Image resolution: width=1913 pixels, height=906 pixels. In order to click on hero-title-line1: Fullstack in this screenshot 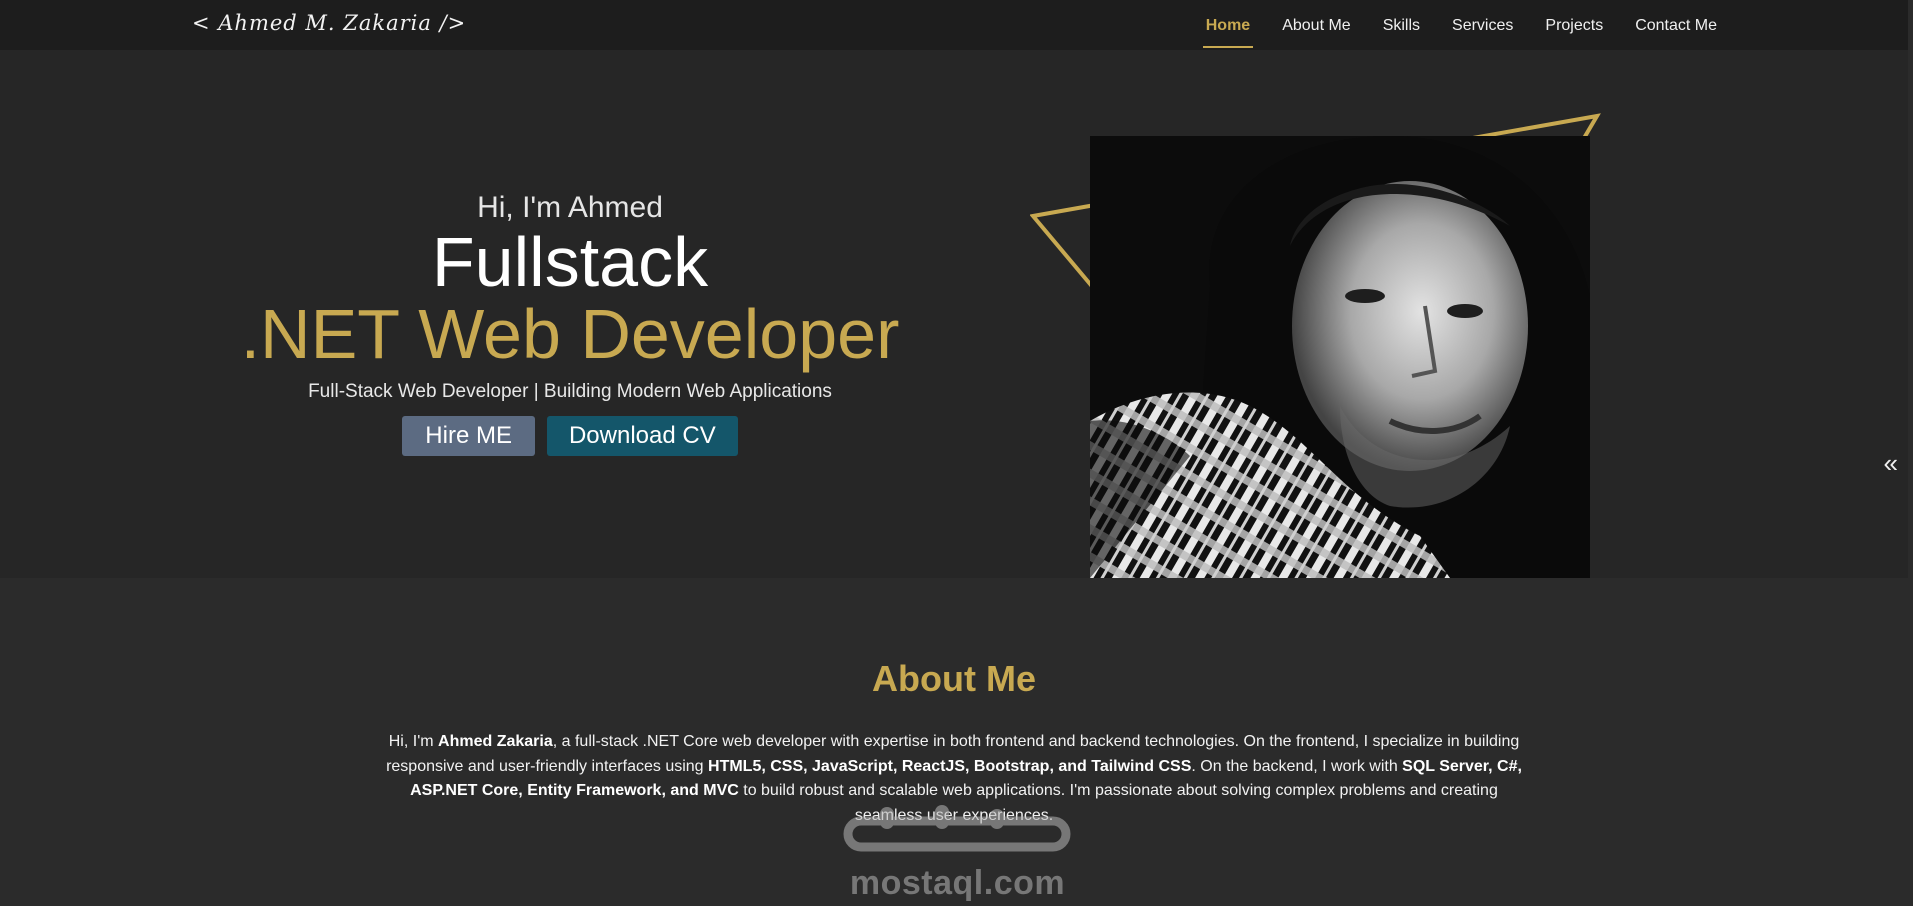, I will do `click(570, 262)`.